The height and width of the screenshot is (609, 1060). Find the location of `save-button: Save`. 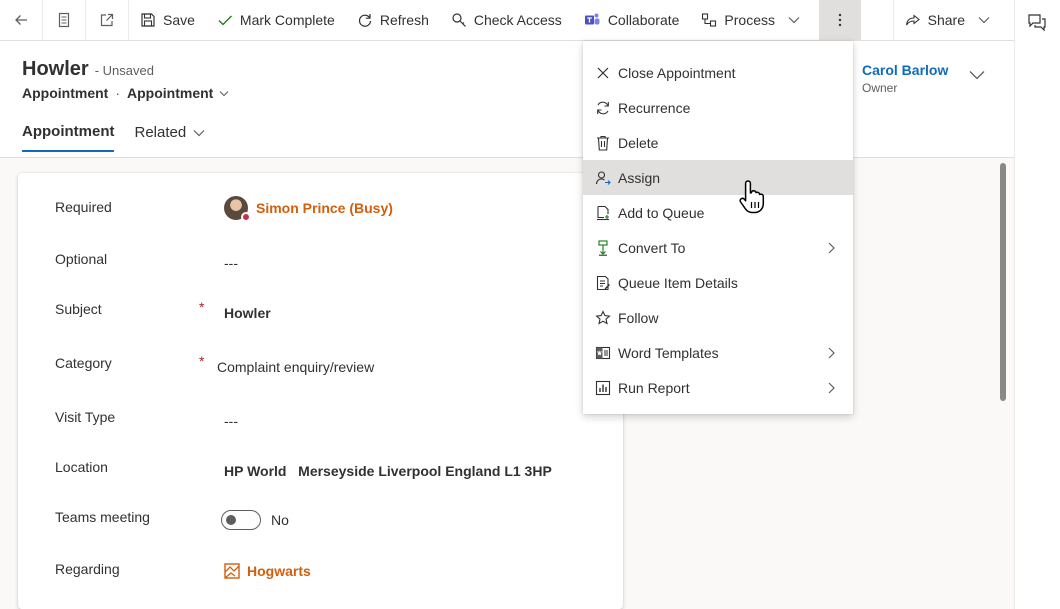

save-button: Save is located at coordinates (167, 20).